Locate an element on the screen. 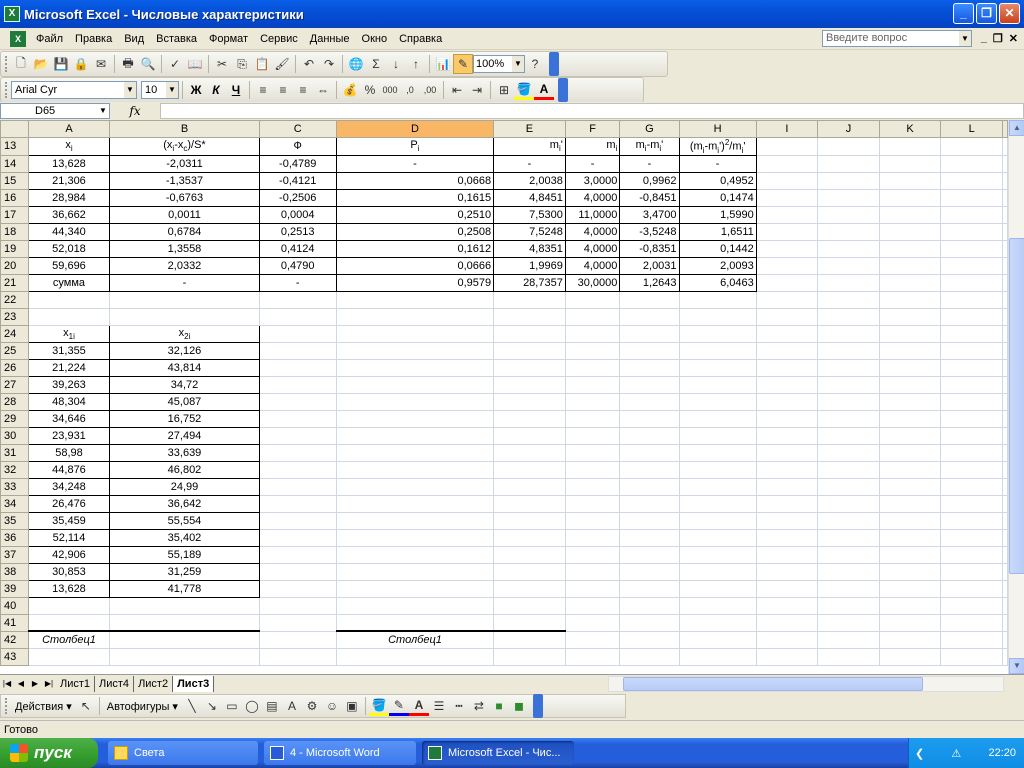 The height and width of the screenshot is (768, 1024). cell-b42 is located at coordinates (184, 639).